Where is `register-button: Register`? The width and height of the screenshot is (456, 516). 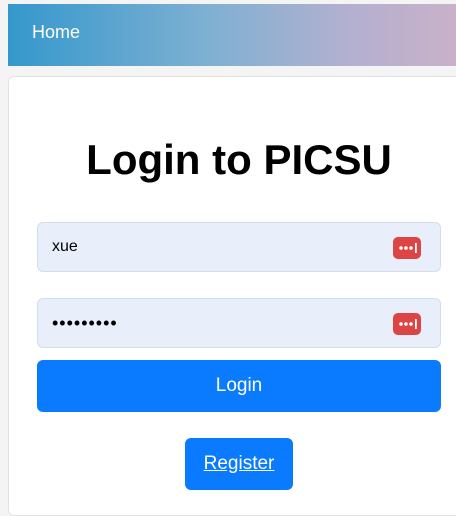 register-button: Register is located at coordinates (239, 464).